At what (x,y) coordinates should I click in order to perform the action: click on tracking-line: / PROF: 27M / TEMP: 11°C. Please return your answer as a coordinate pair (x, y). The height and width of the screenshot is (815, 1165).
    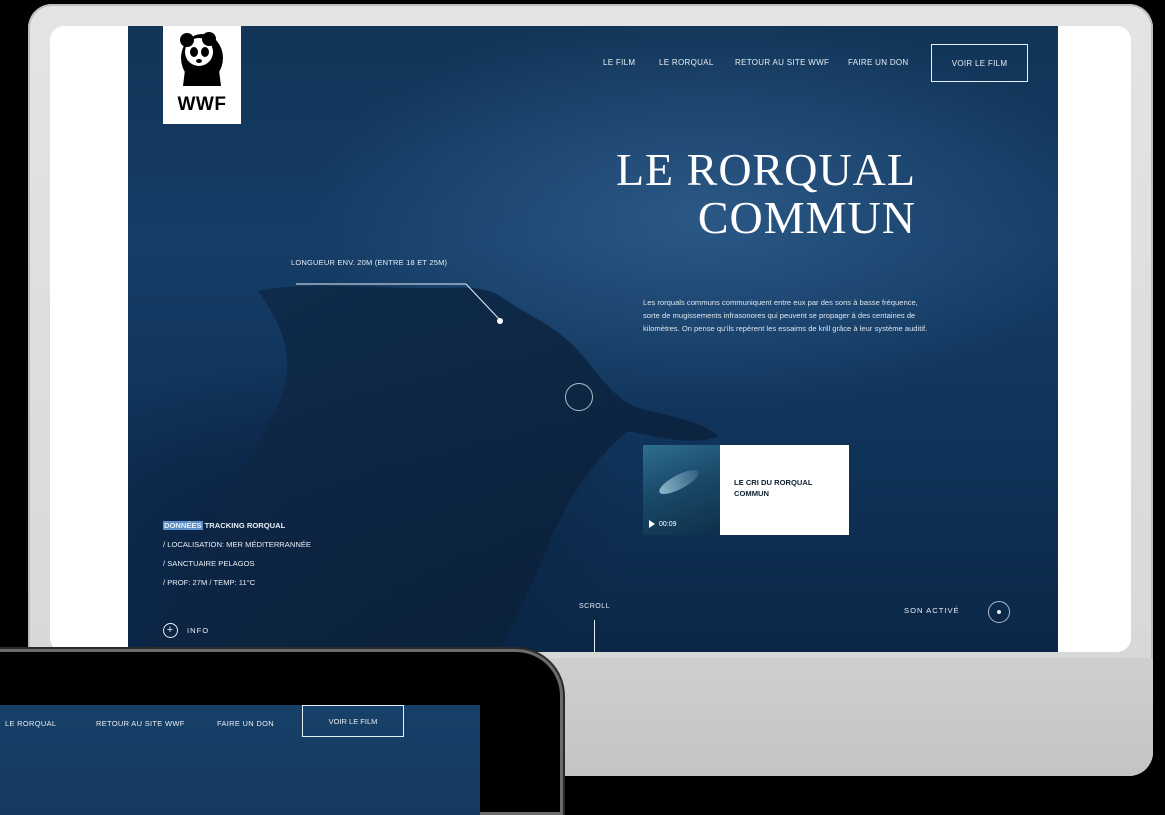
    Looking at the image, I should click on (209, 582).